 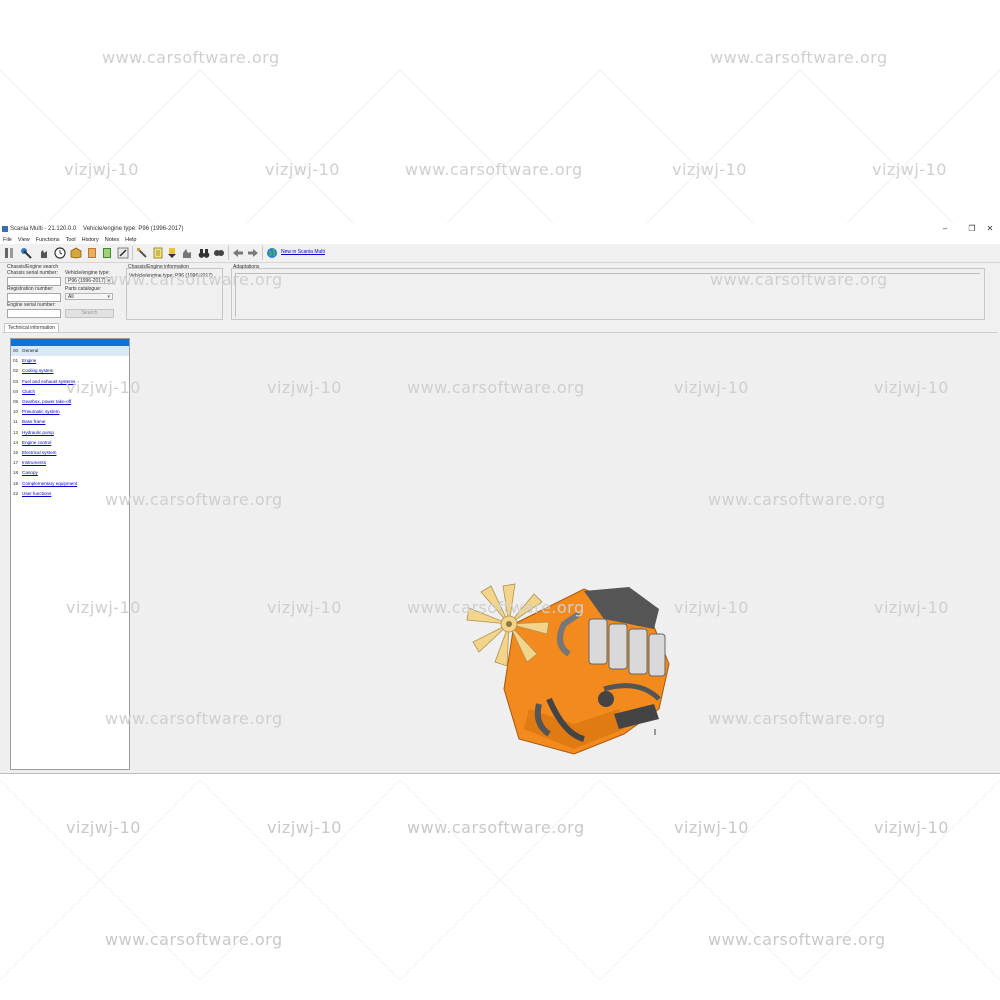 I want to click on tree-item-fuel-and-exhaust-systems: 03 Fuel and exhaust systems, so click(x=70, y=382).